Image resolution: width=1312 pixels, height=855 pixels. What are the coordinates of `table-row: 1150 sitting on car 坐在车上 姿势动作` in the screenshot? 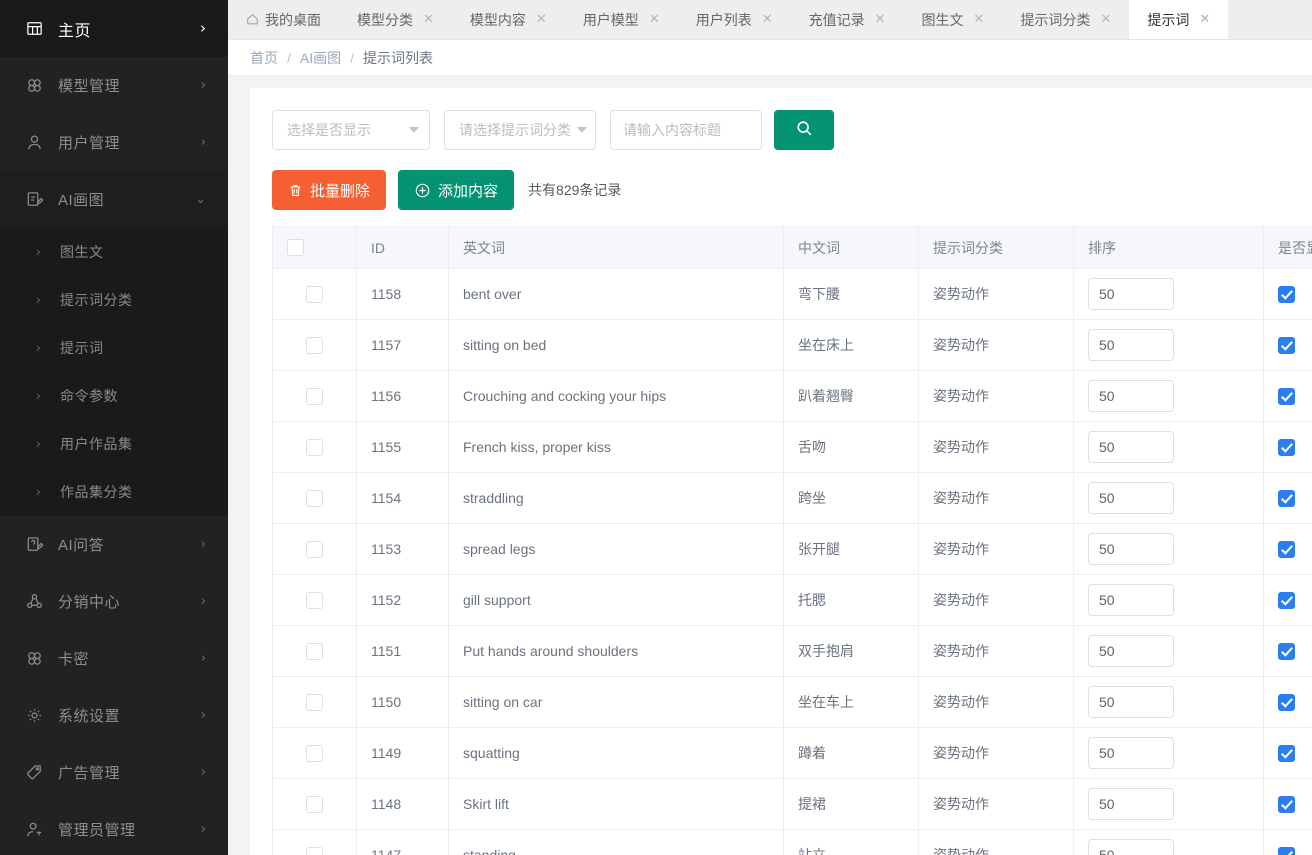 It's located at (792, 702).